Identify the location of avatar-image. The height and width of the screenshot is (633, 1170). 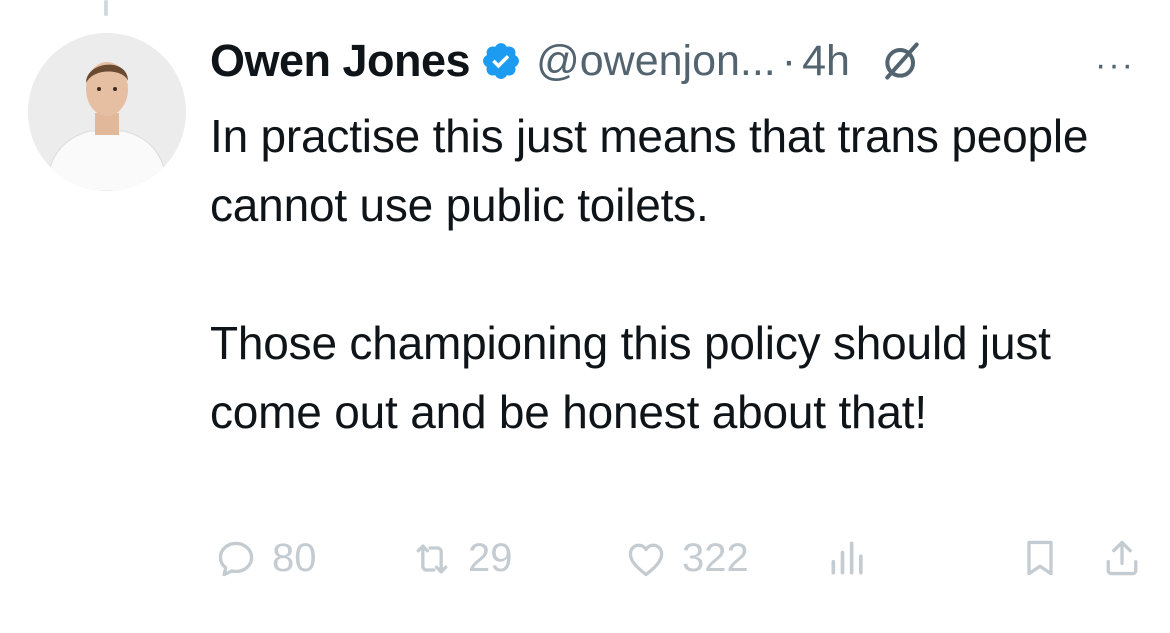
(107, 112).